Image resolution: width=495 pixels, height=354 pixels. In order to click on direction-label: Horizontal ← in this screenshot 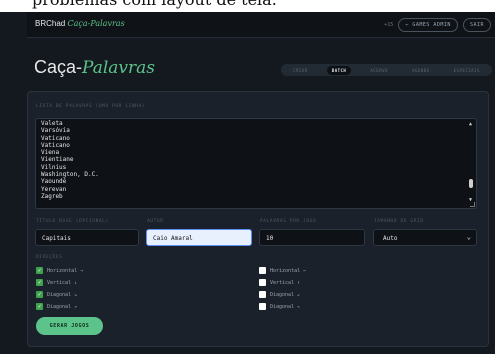, I will do `click(288, 270)`.